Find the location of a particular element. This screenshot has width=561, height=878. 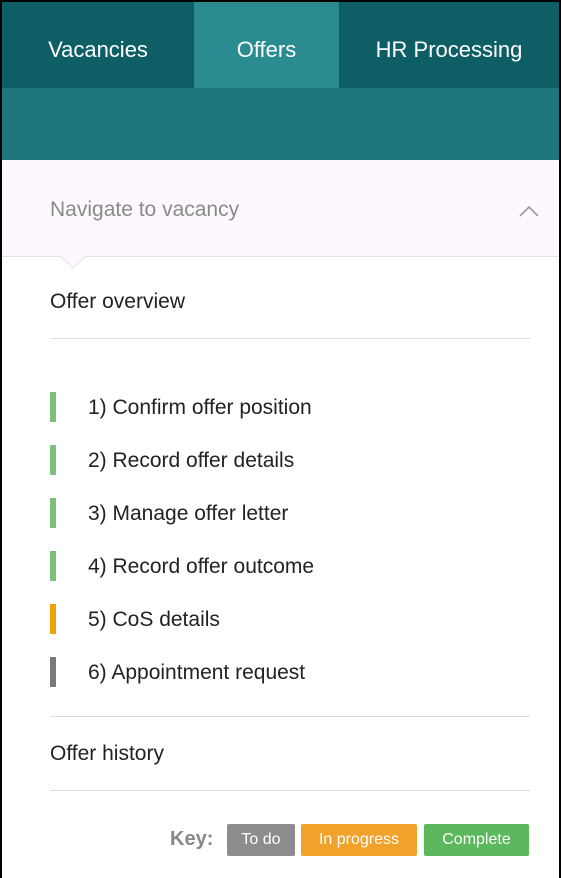

step-label: 3) Manage offer letter is located at coordinates (188, 513).